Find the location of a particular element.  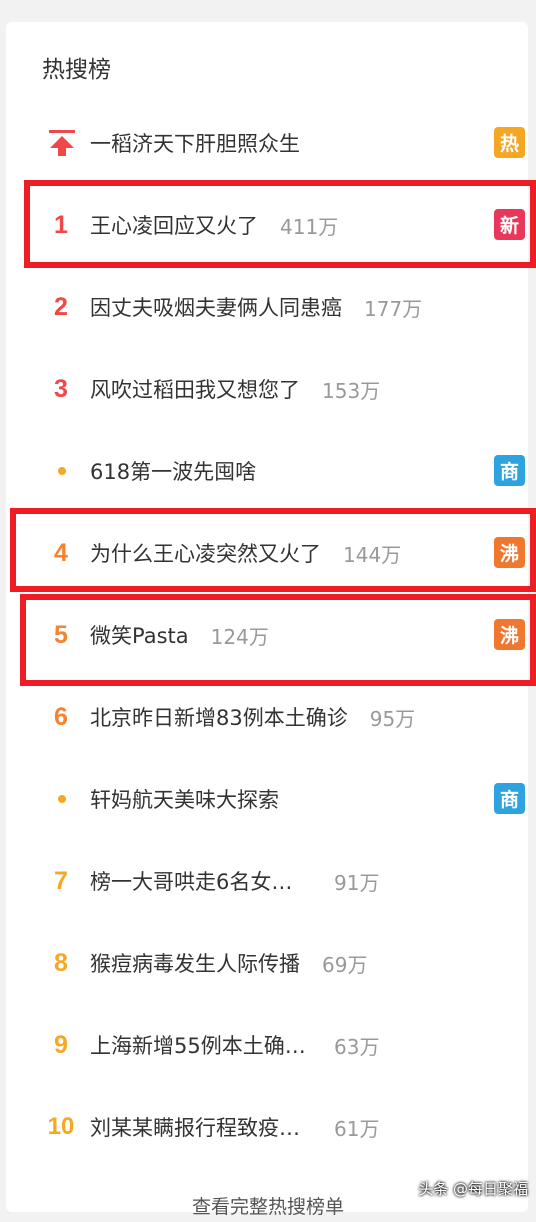

rank-number: 3 is located at coordinates (61, 388).